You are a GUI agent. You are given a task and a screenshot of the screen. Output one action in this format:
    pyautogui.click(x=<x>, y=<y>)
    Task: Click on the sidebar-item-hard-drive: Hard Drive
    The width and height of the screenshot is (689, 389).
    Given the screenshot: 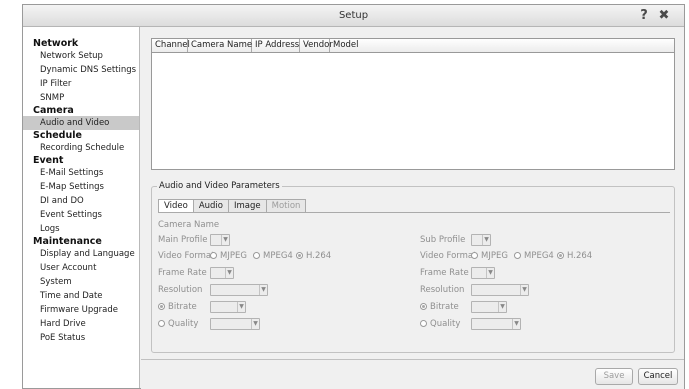 What is the action you would take?
    pyautogui.click(x=81, y=324)
    